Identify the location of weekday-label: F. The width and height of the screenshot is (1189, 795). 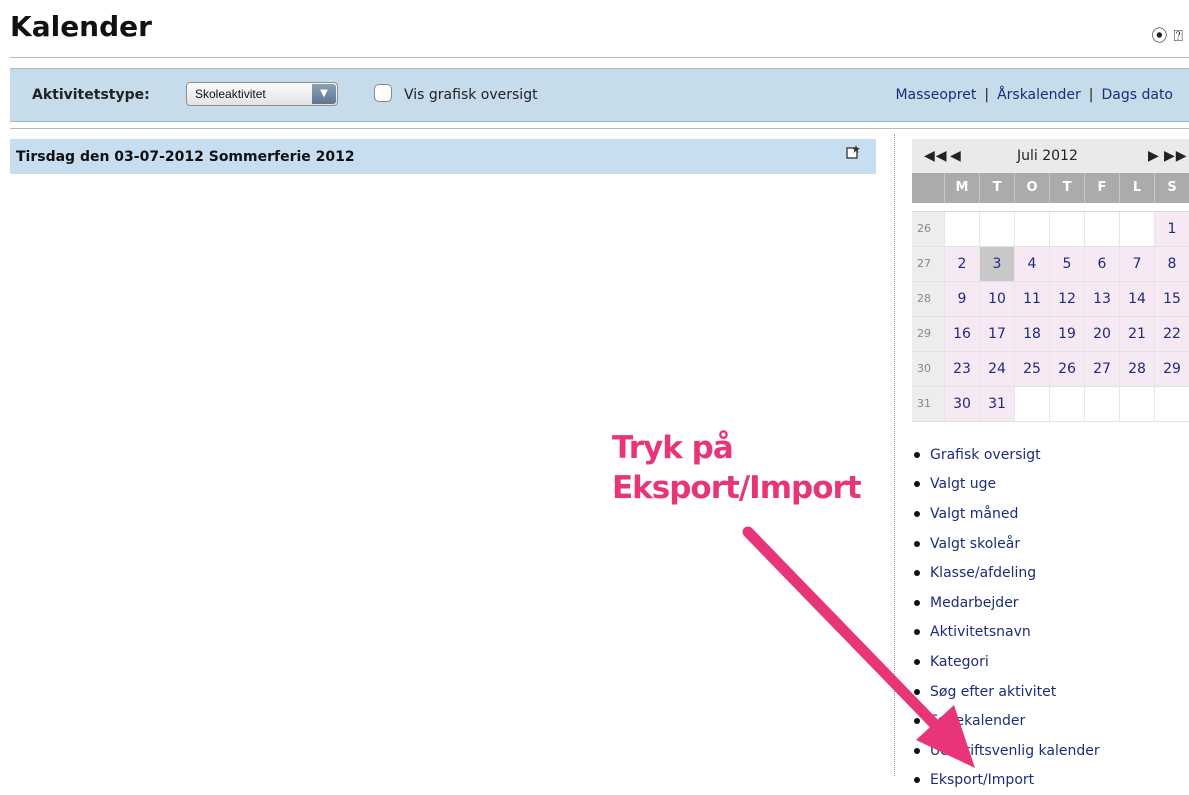
(1101, 188).